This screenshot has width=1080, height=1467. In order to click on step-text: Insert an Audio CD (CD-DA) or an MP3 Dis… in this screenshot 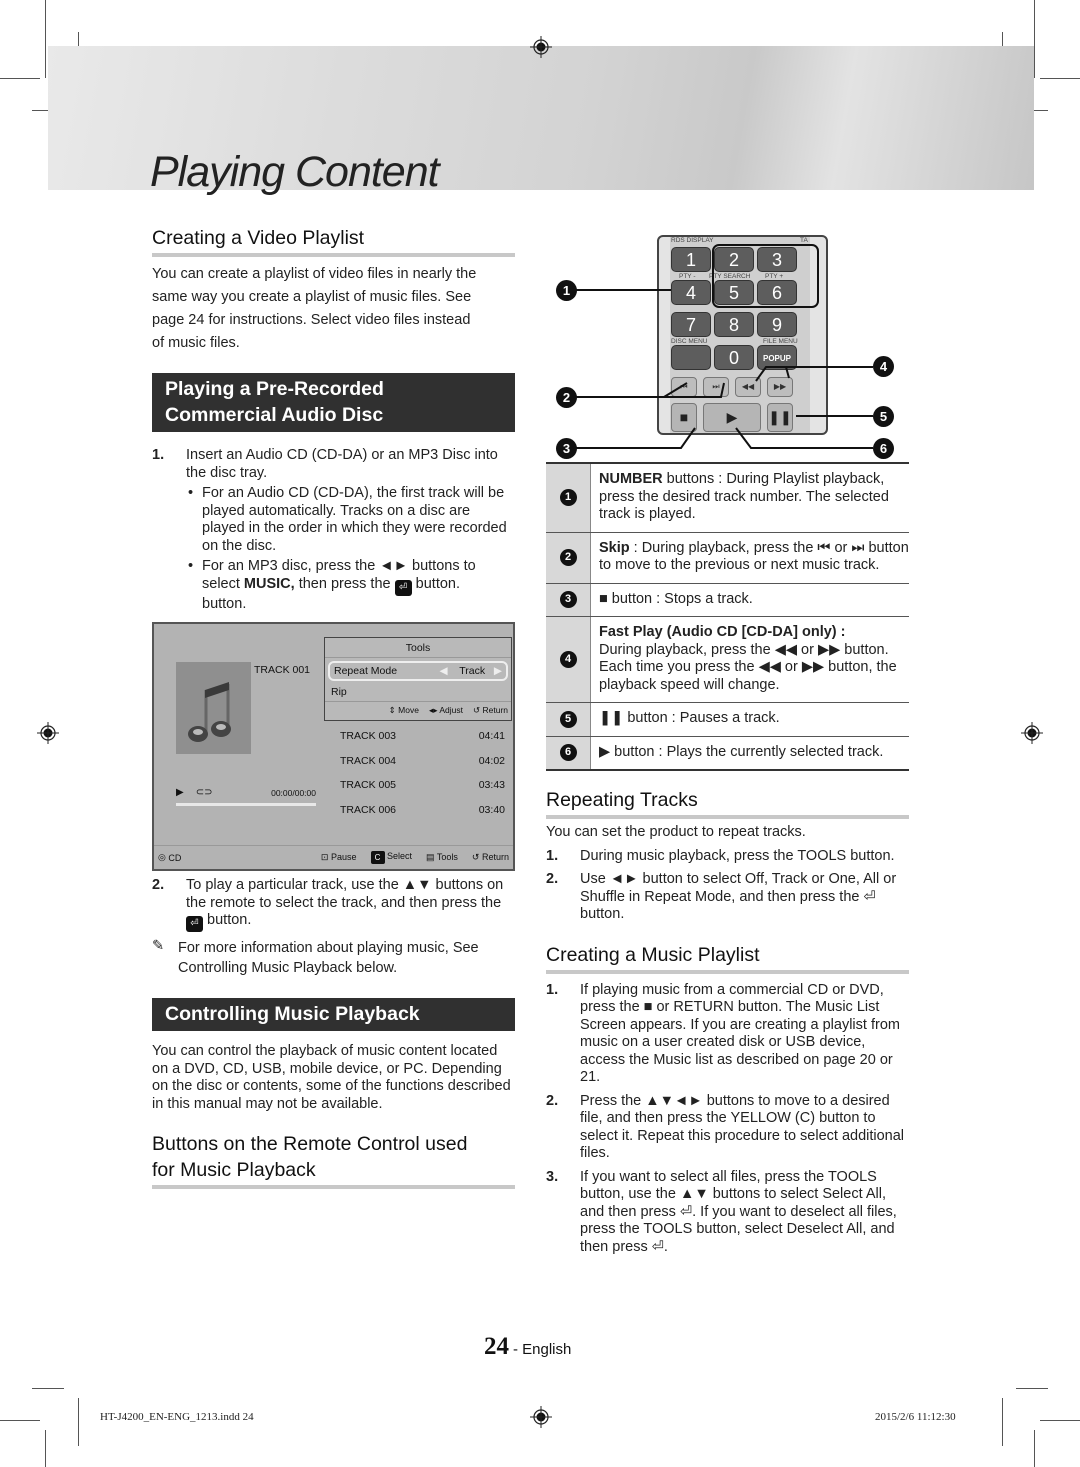, I will do `click(342, 464)`.